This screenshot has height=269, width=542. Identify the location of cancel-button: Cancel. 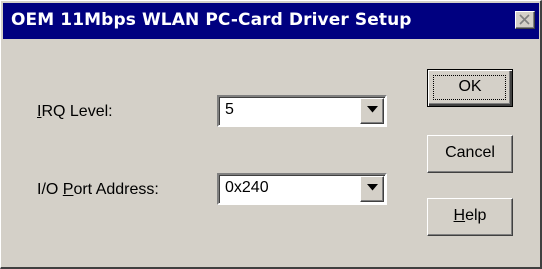
(470, 154).